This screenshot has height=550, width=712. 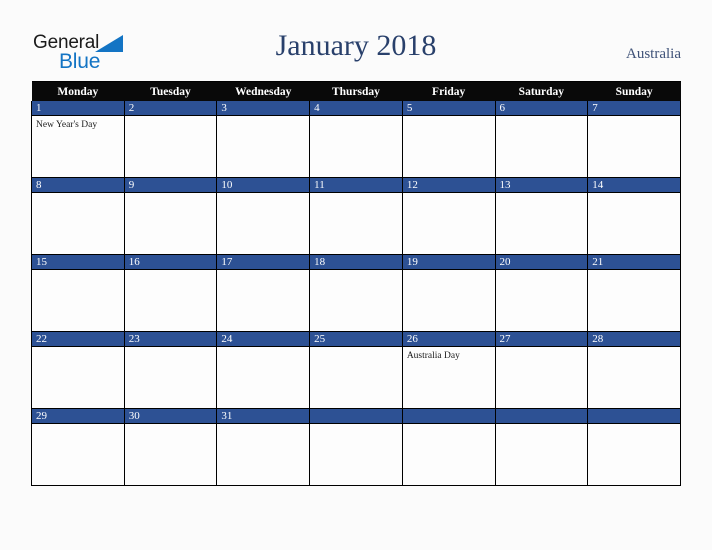 What do you see at coordinates (541, 185) in the screenshot?
I see `day-number: 13` at bounding box center [541, 185].